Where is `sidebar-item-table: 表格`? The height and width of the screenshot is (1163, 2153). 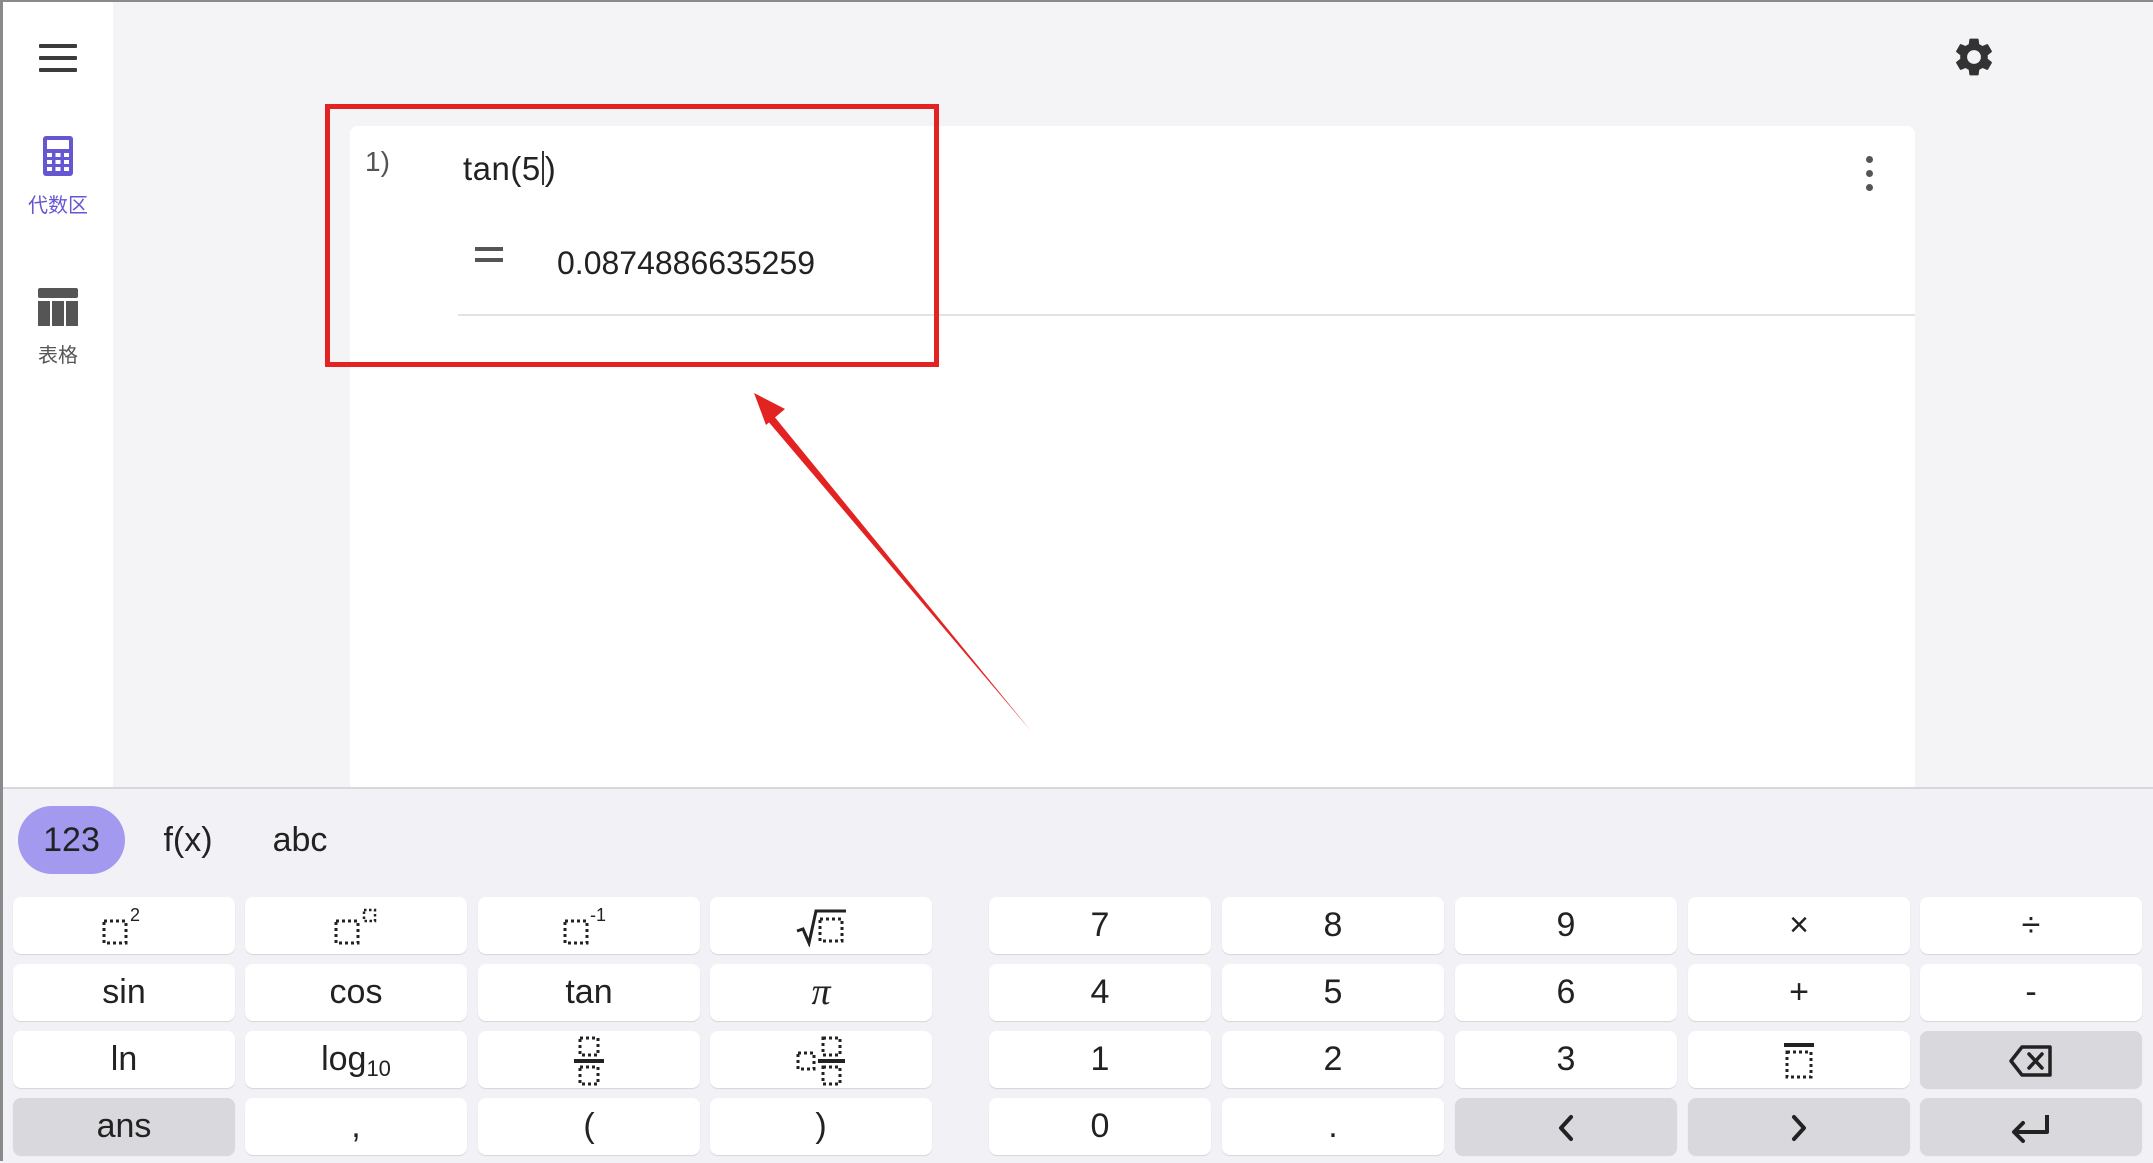
sidebar-item-table: 表格 is located at coordinates (58, 328).